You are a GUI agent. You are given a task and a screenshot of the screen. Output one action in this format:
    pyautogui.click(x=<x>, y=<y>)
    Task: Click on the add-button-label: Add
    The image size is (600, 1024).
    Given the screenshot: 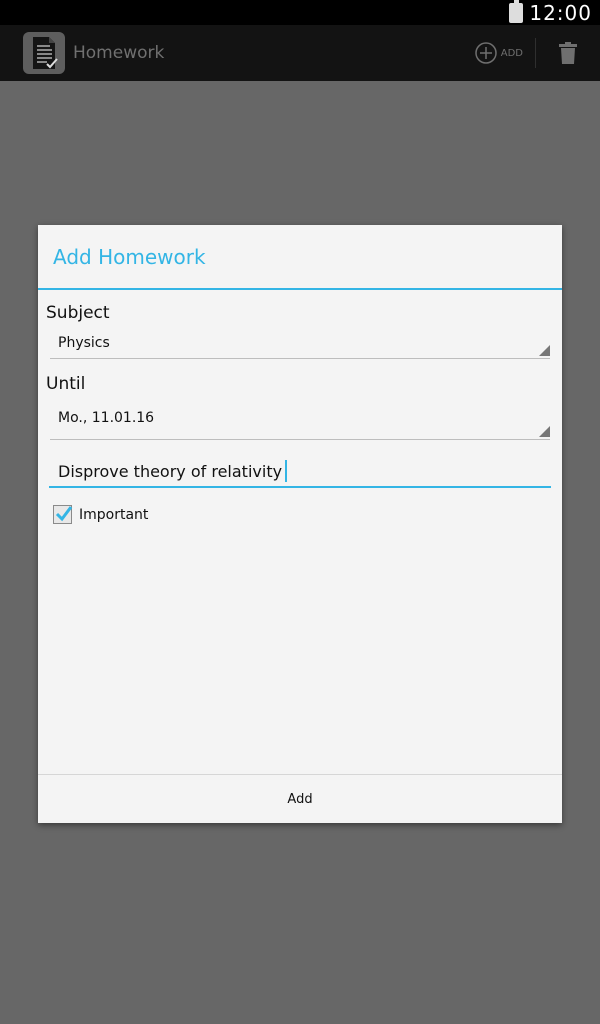 What is the action you would take?
    pyautogui.click(x=300, y=799)
    